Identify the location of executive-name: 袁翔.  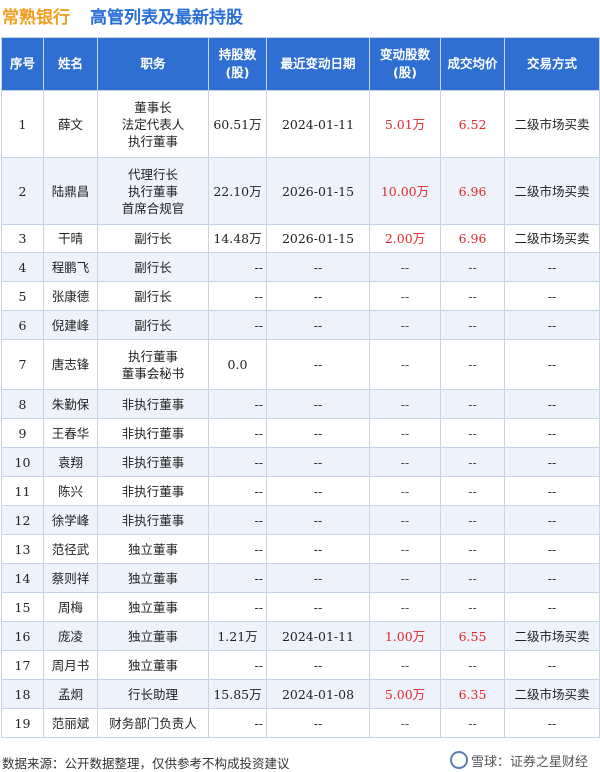
(70, 462).